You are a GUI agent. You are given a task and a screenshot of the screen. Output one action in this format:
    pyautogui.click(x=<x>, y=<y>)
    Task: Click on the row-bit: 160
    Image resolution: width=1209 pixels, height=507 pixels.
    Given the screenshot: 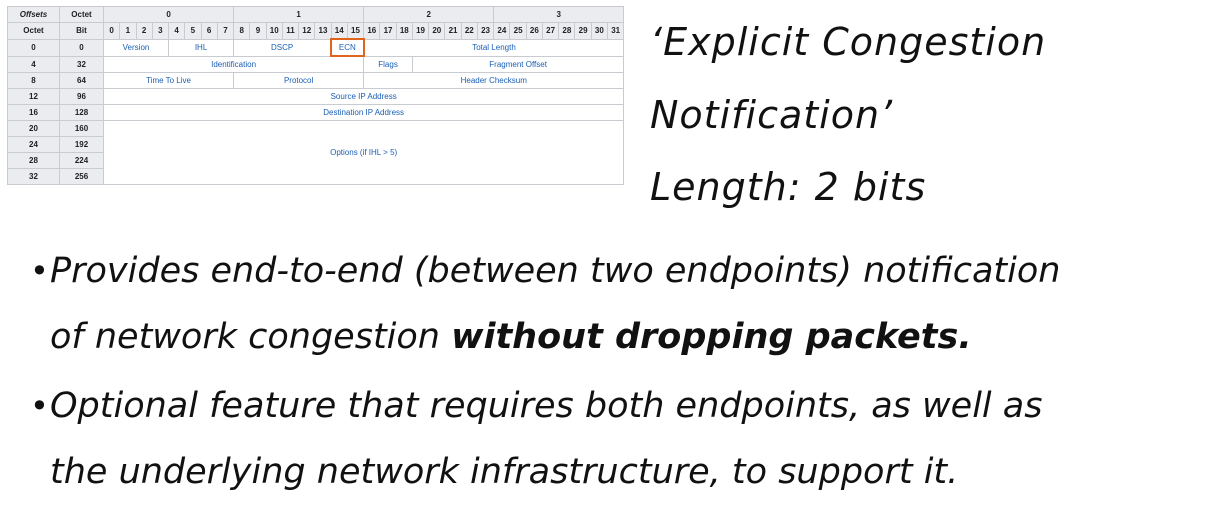 What is the action you would take?
    pyautogui.click(x=81, y=128)
    